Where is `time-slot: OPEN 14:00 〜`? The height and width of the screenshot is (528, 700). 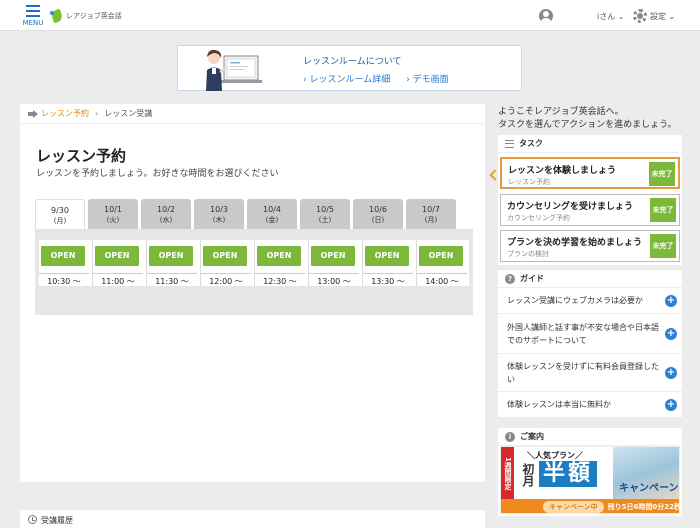
time-slot: OPEN 14:00 〜 is located at coordinates (443, 263).